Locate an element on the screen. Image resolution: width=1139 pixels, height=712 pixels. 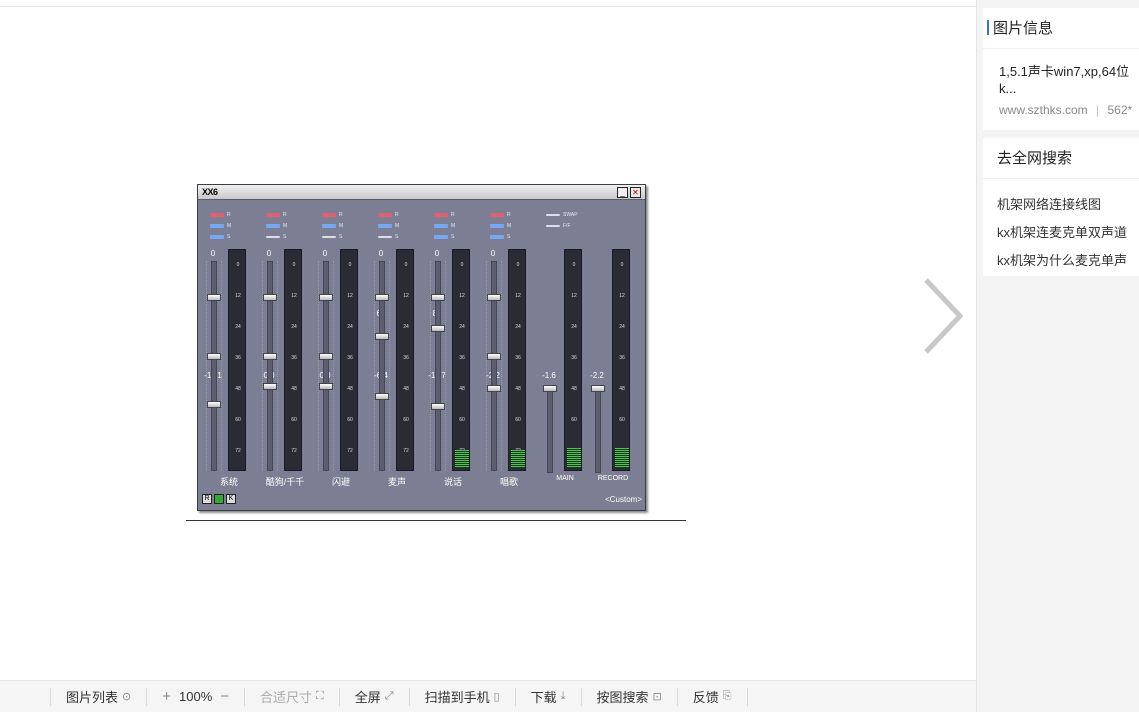
close-icon: ✕ is located at coordinates (635, 192).